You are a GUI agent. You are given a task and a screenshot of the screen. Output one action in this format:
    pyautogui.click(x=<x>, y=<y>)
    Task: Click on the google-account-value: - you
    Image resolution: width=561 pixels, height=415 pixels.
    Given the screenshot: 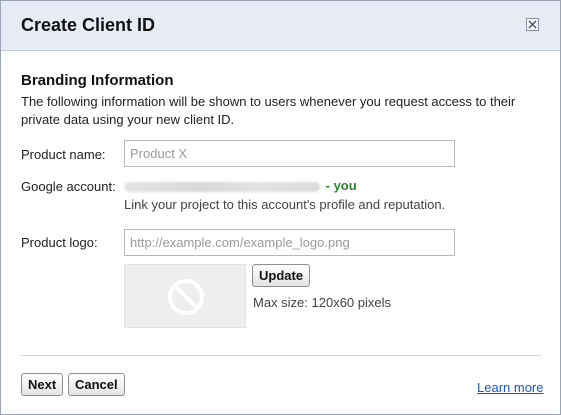 What is the action you would take?
    pyautogui.click(x=240, y=186)
    